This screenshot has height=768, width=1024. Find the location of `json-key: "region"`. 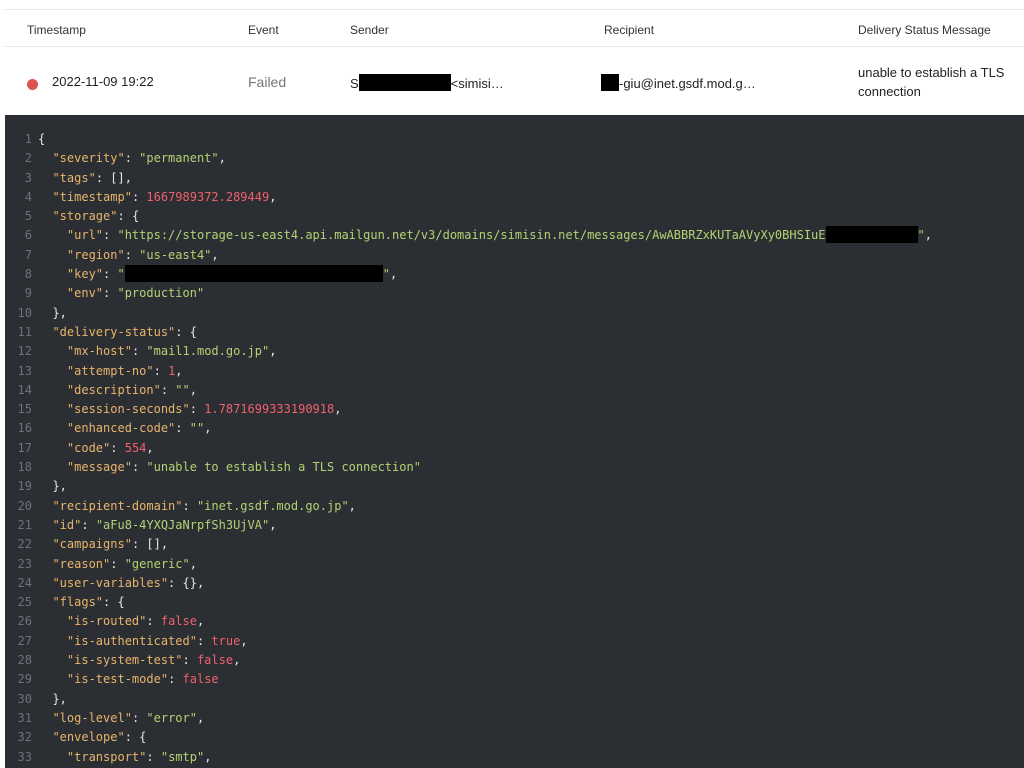

json-key: "region" is located at coordinates (95, 254).